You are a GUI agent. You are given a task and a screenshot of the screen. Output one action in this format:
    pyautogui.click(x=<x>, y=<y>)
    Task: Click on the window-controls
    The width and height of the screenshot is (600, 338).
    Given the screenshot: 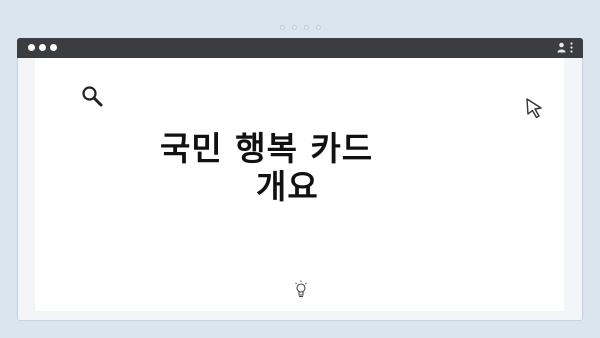 What is the action you would take?
    pyautogui.click(x=42, y=47)
    